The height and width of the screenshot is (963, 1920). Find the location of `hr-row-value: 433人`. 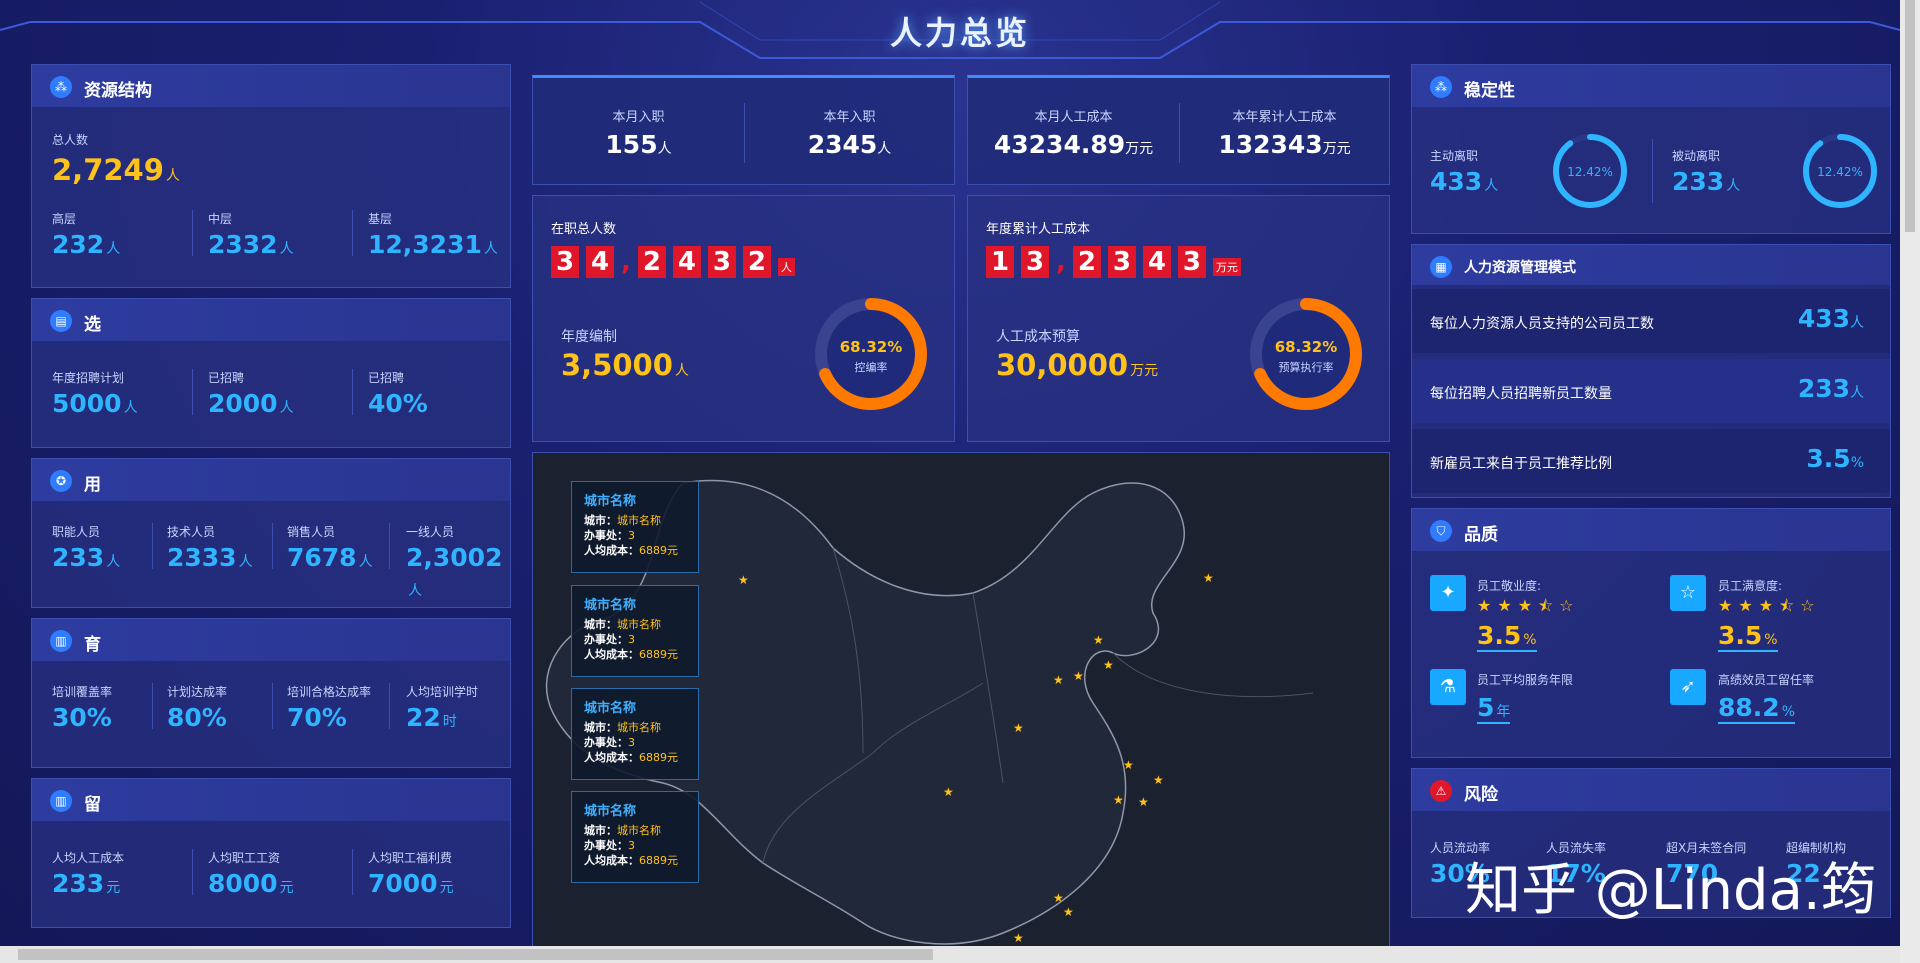

hr-row-value: 433人 is located at coordinates (1830, 318).